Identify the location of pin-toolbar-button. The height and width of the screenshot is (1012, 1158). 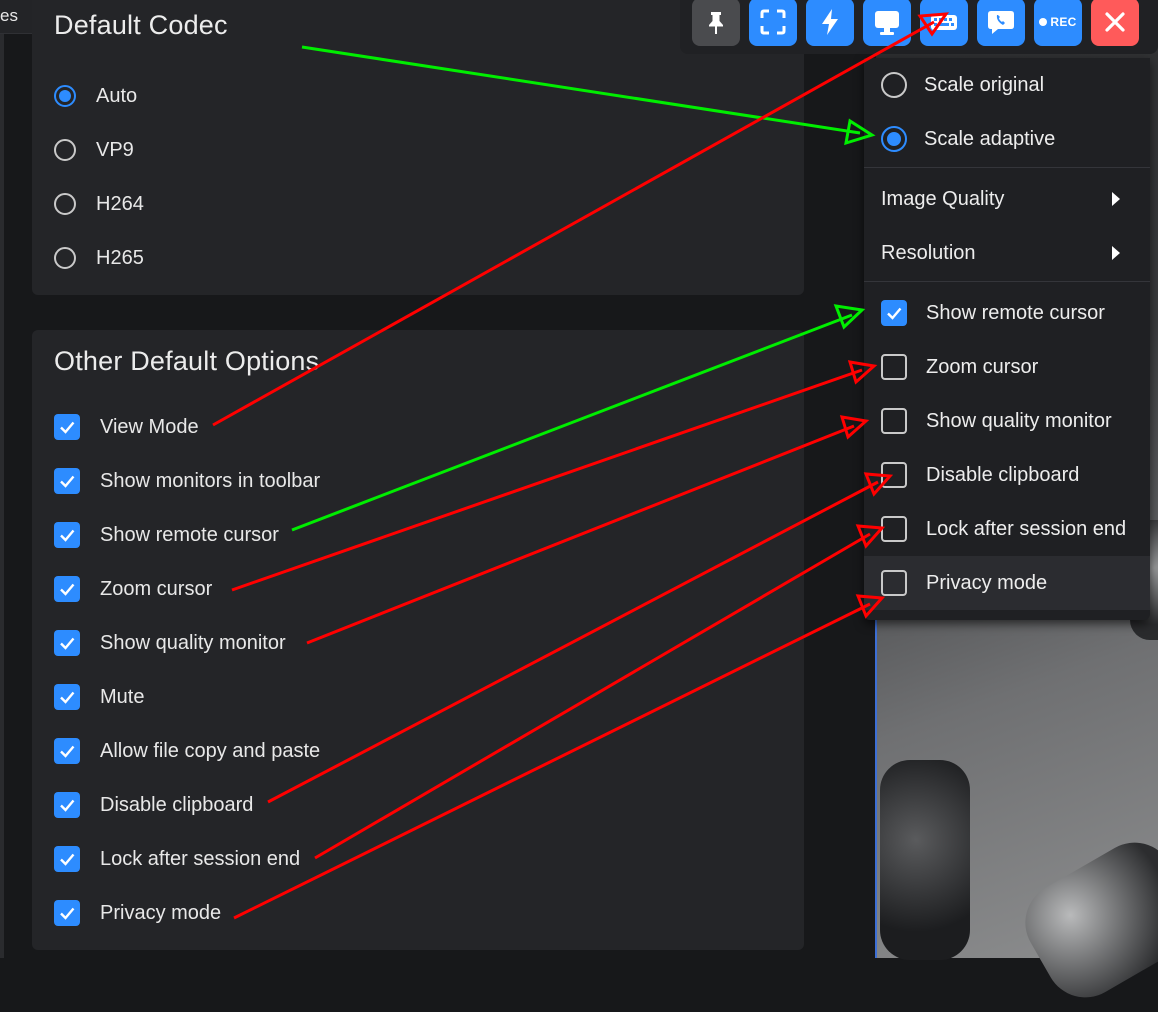
(716, 23).